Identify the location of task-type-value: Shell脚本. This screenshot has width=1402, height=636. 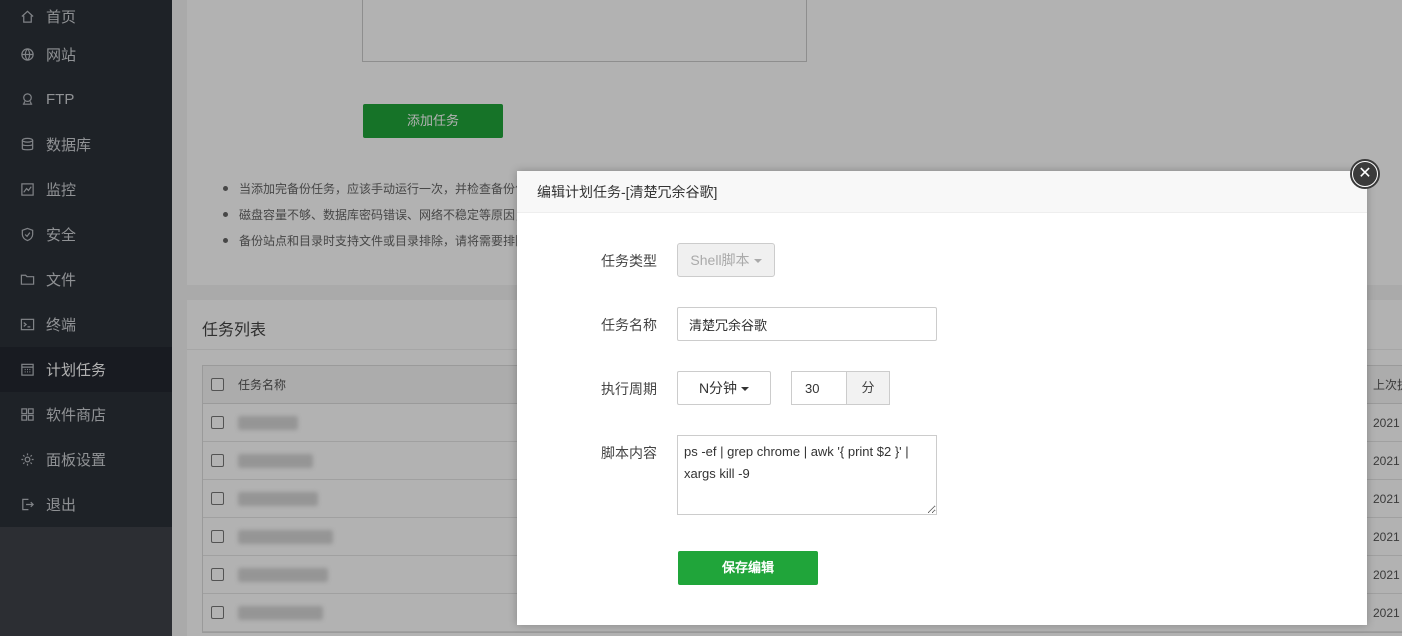
(720, 260).